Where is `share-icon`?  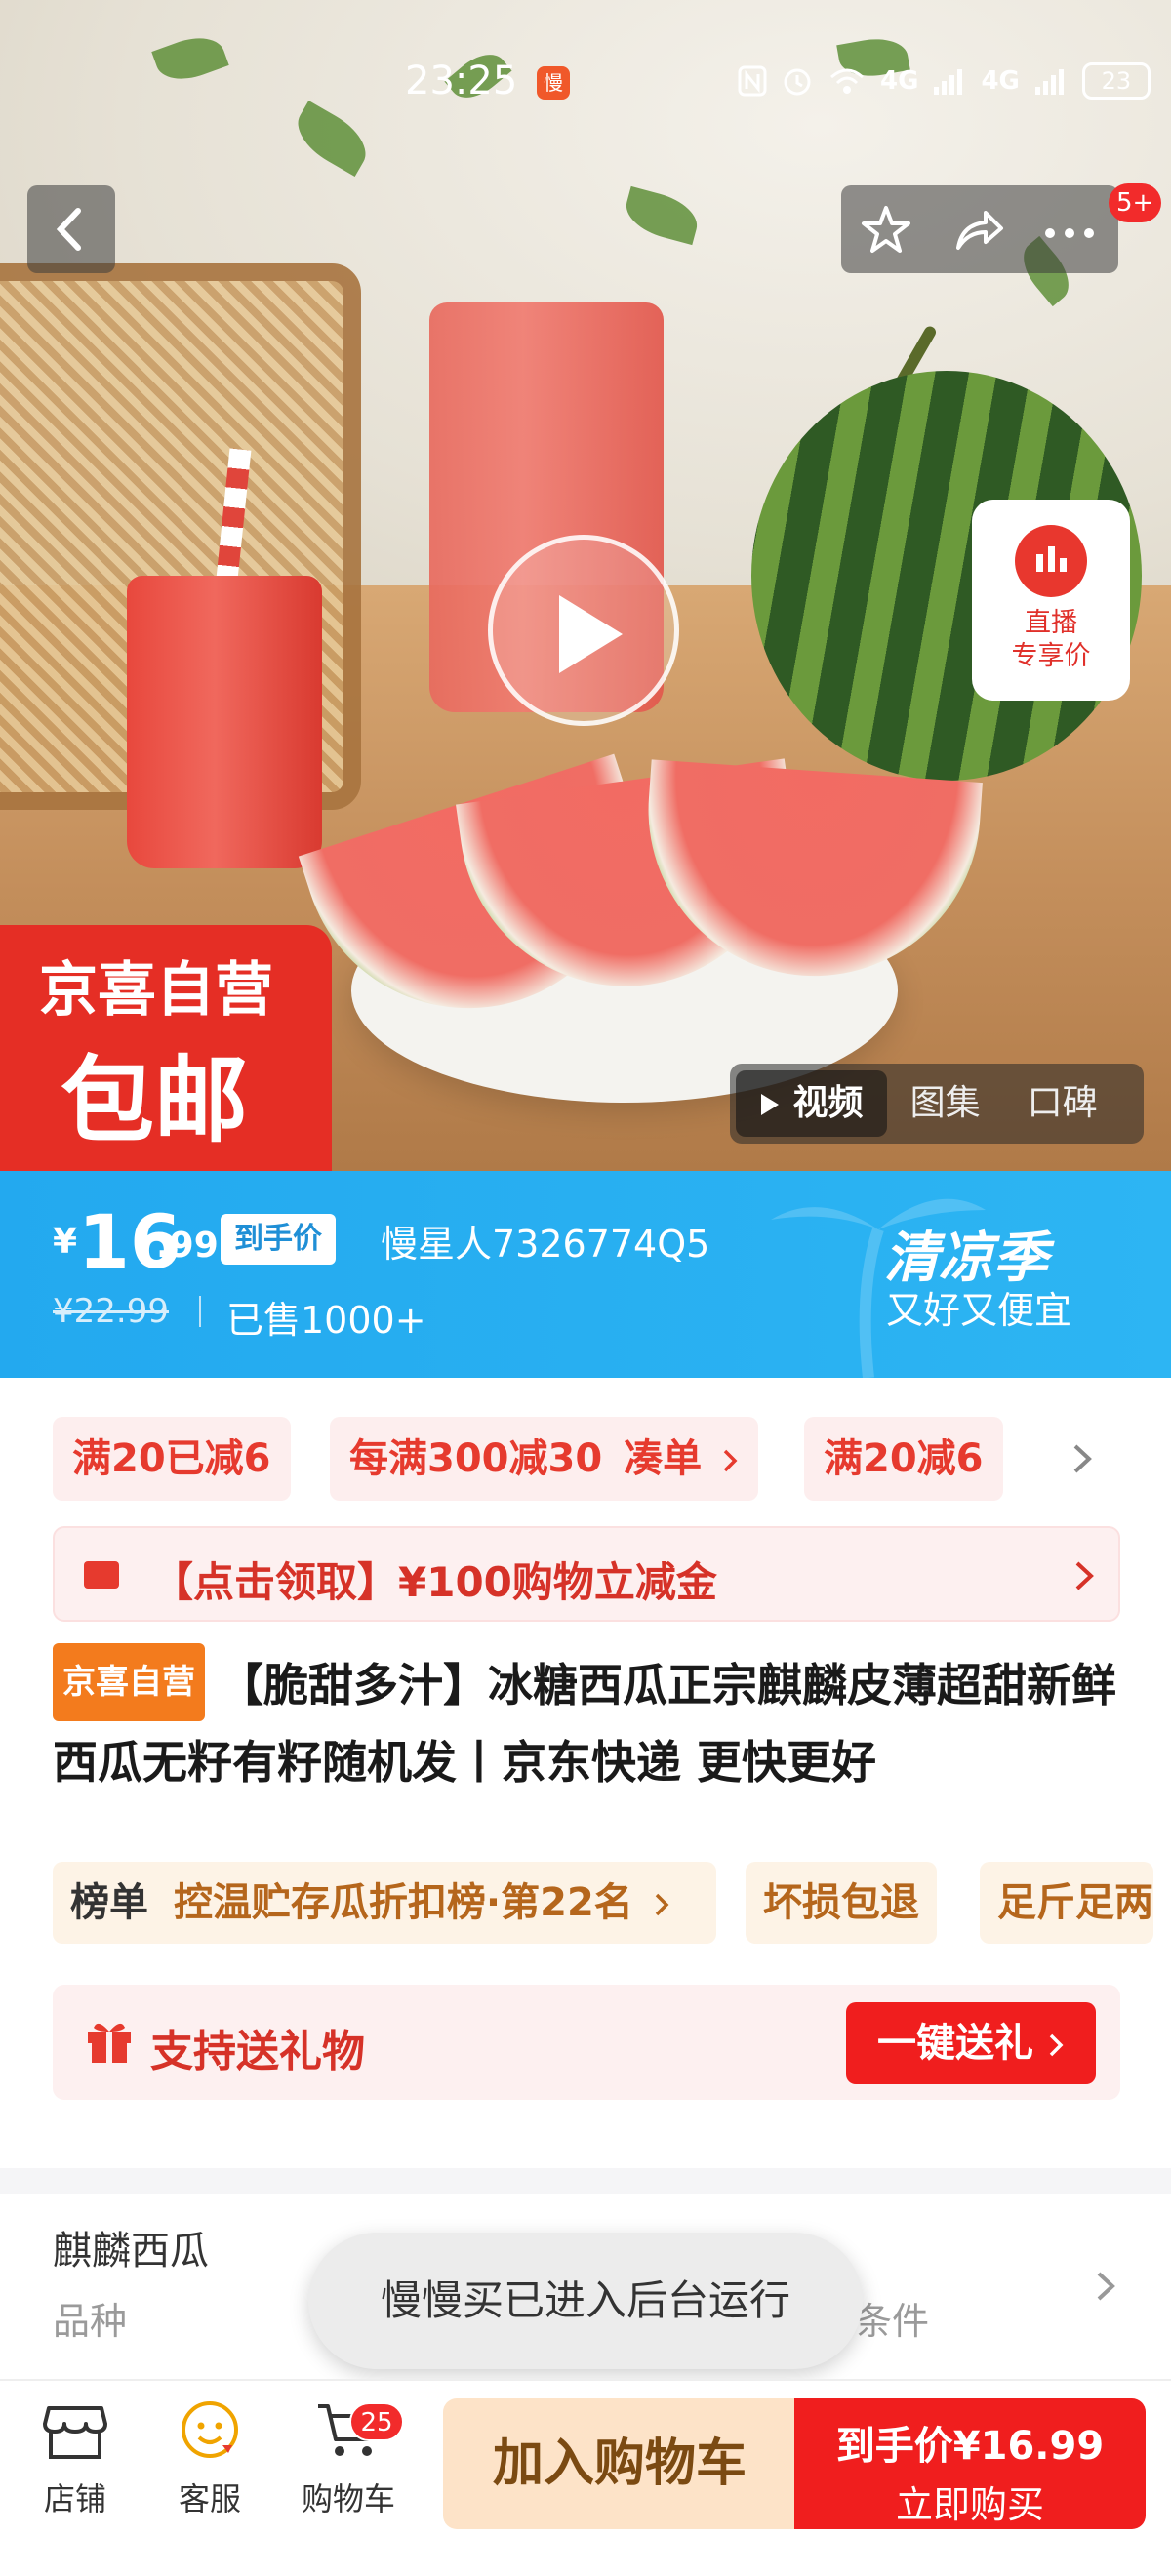
share-icon is located at coordinates (979, 230).